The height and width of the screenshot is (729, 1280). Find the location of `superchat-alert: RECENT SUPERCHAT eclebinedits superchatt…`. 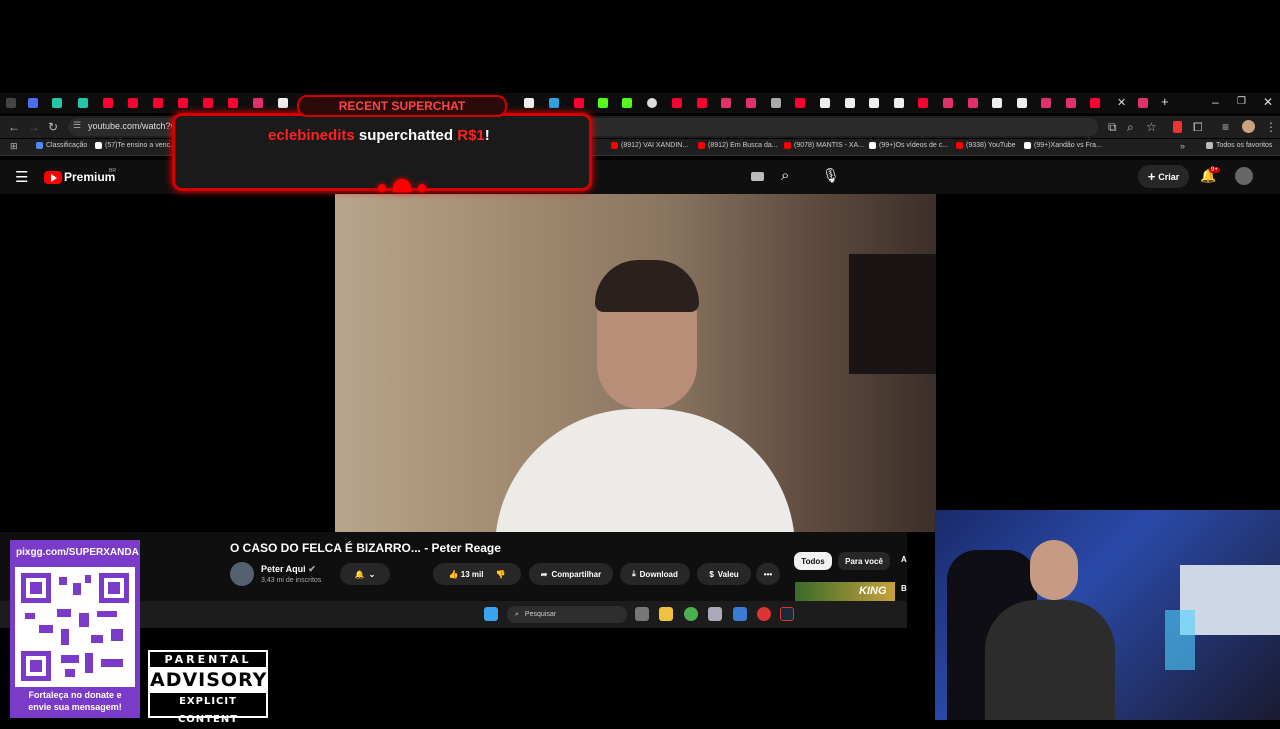

superchat-alert: RECENT SUPERCHAT eclebinedits superchatt… is located at coordinates (382, 143).